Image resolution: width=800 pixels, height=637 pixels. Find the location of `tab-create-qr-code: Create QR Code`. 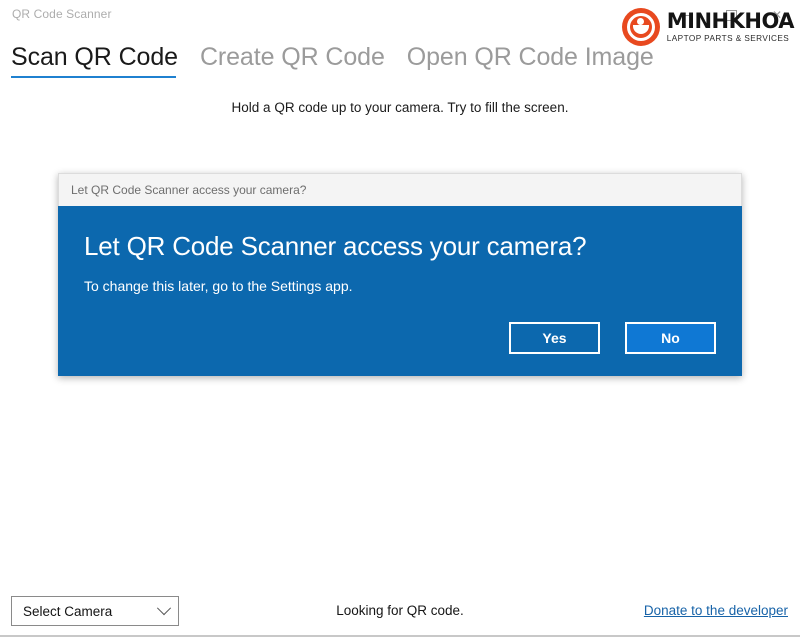

tab-create-qr-code: Create QR Code is located at coordinates (292, 60).